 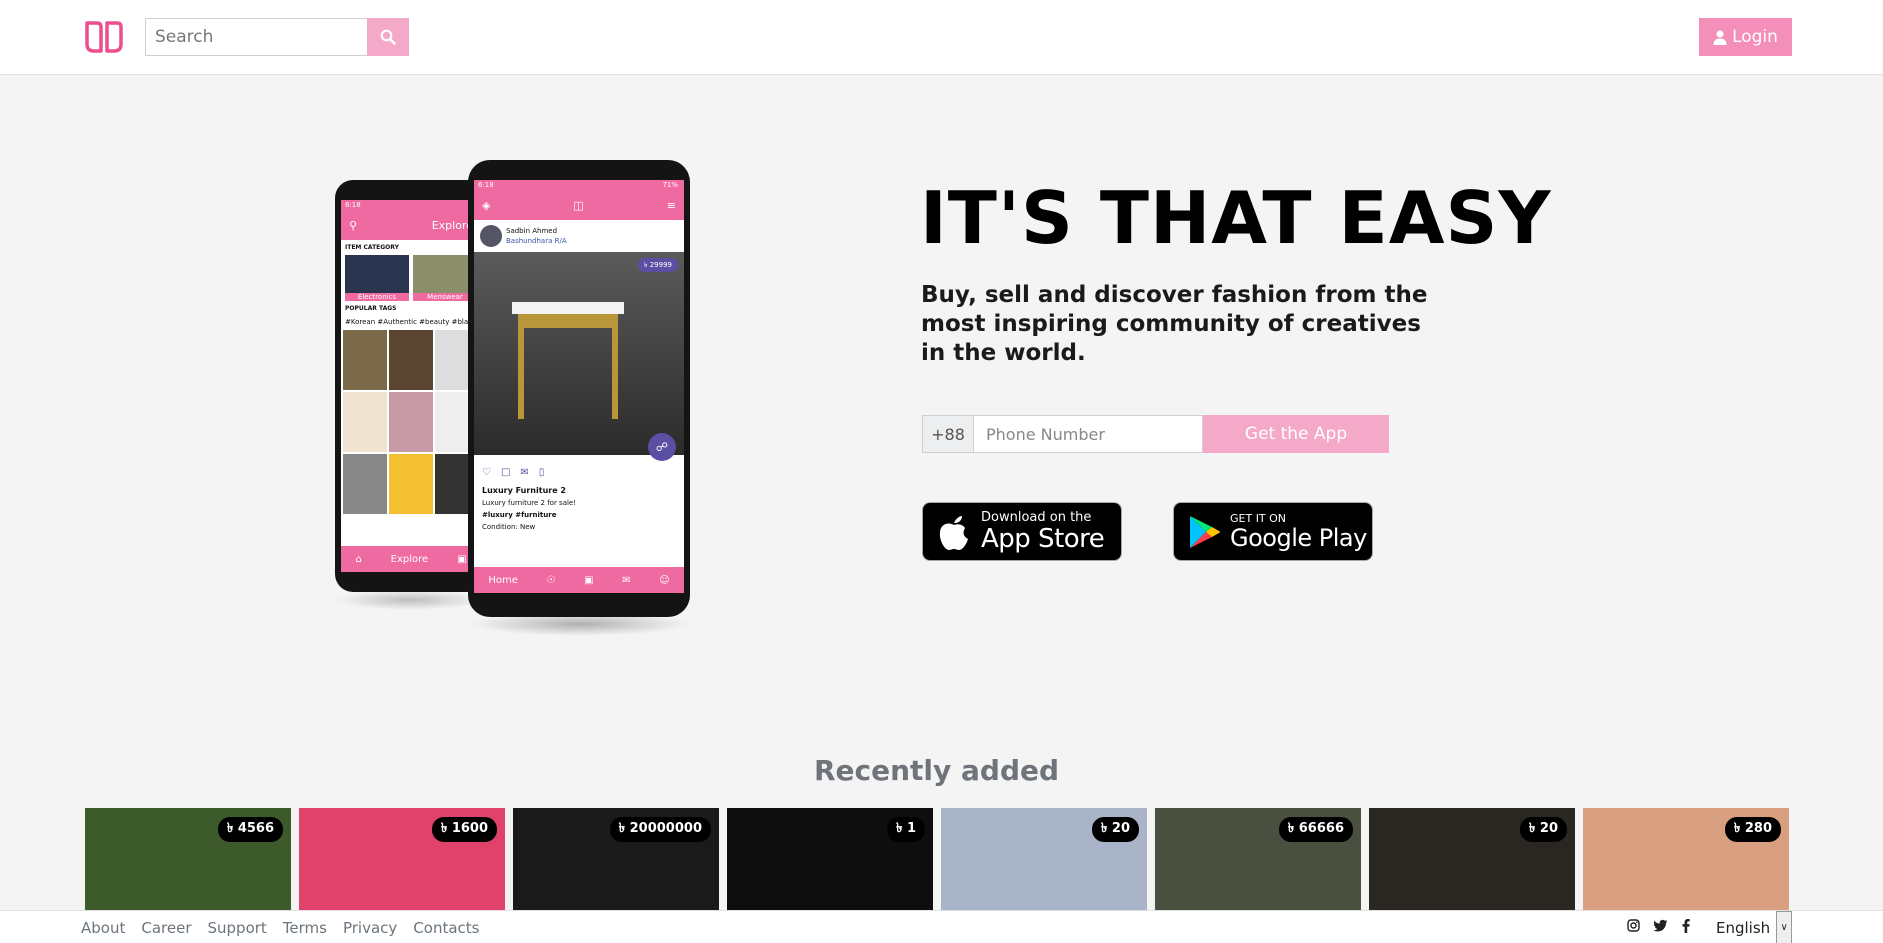 What do you see at coordinates (660, 829) in the screenshot?
I see `price-badge: ৳ 20000000` at bounding box center [660, 829].